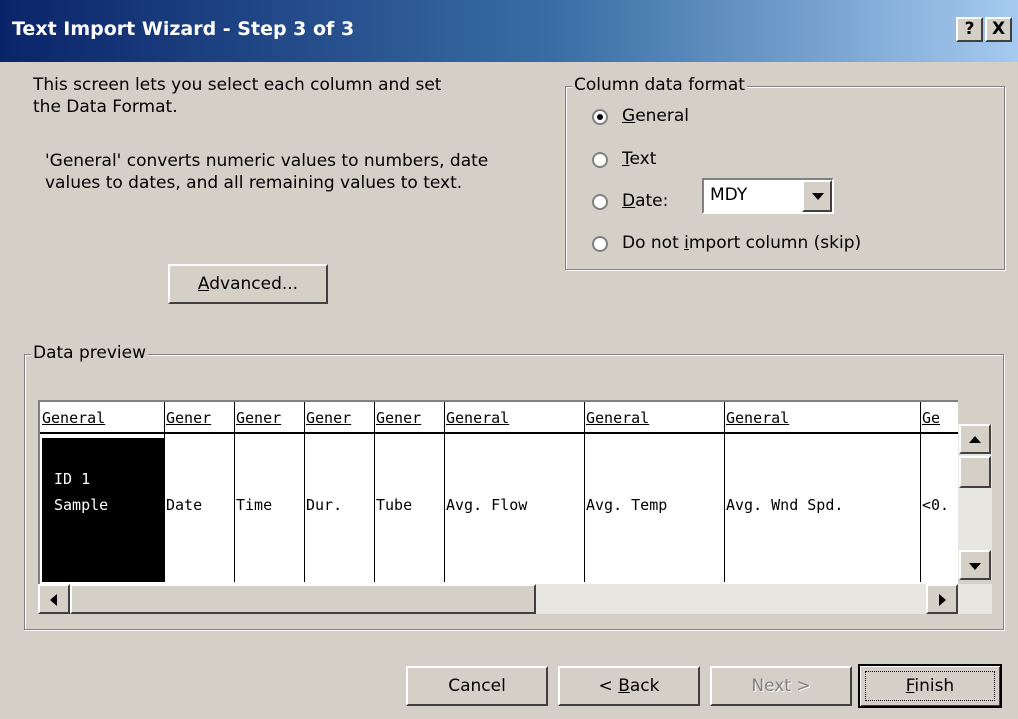  I want to click on cell-text: <0., so click(936, 505).